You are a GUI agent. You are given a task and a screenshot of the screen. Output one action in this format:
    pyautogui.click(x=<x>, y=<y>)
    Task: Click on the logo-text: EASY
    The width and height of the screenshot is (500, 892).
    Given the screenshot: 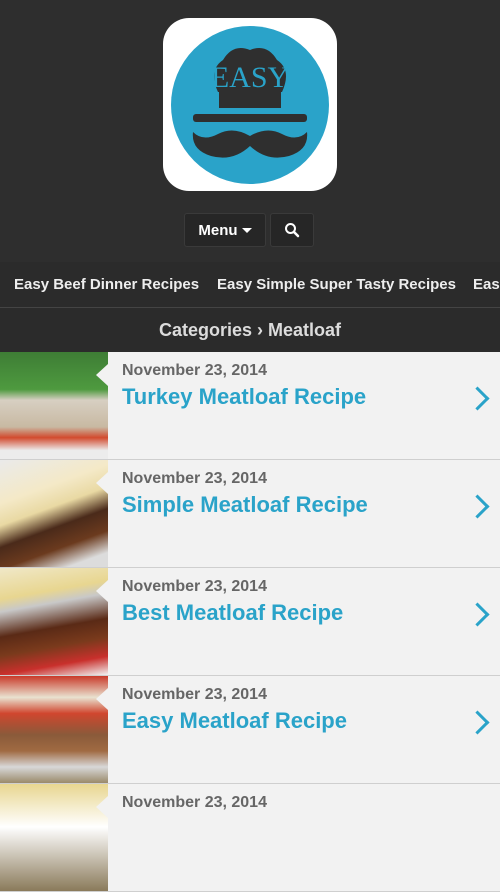 What is the action you would take?
    pyautogui.click(x=250, y=77)
    